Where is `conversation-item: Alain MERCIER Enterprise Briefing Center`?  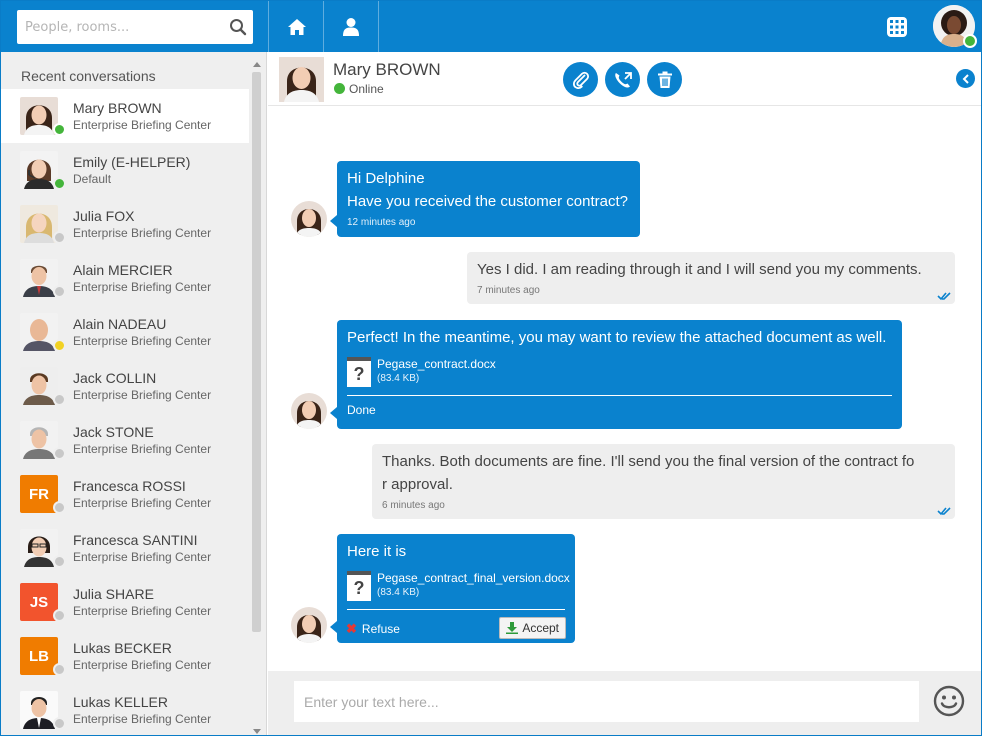 conversation-item: Alain MERCIER Enterprise Briefing Center is located at coordinates (125, 278).